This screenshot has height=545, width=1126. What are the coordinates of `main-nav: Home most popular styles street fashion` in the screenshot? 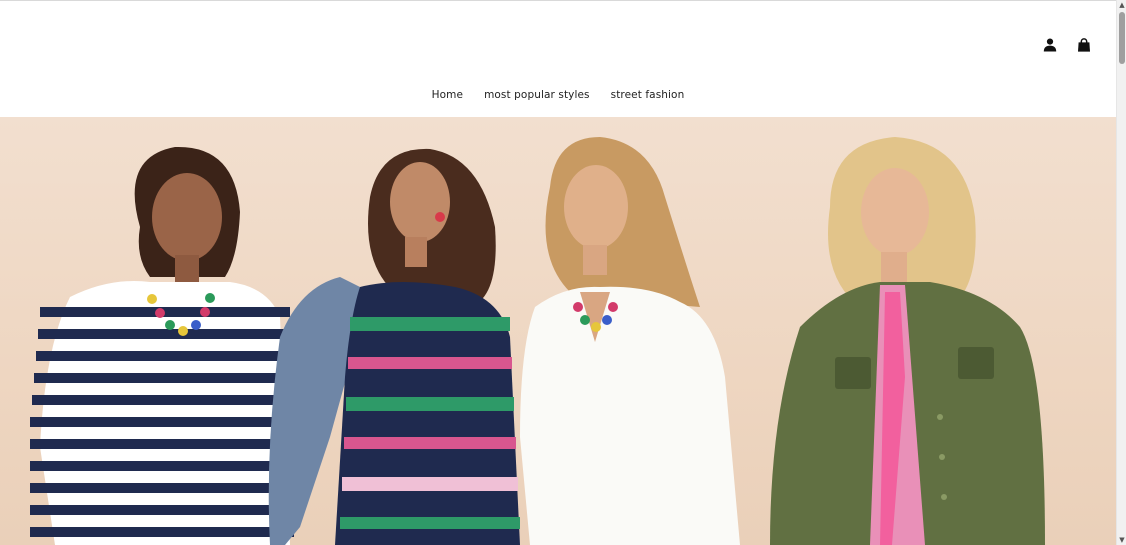 It's located at (558, 95).